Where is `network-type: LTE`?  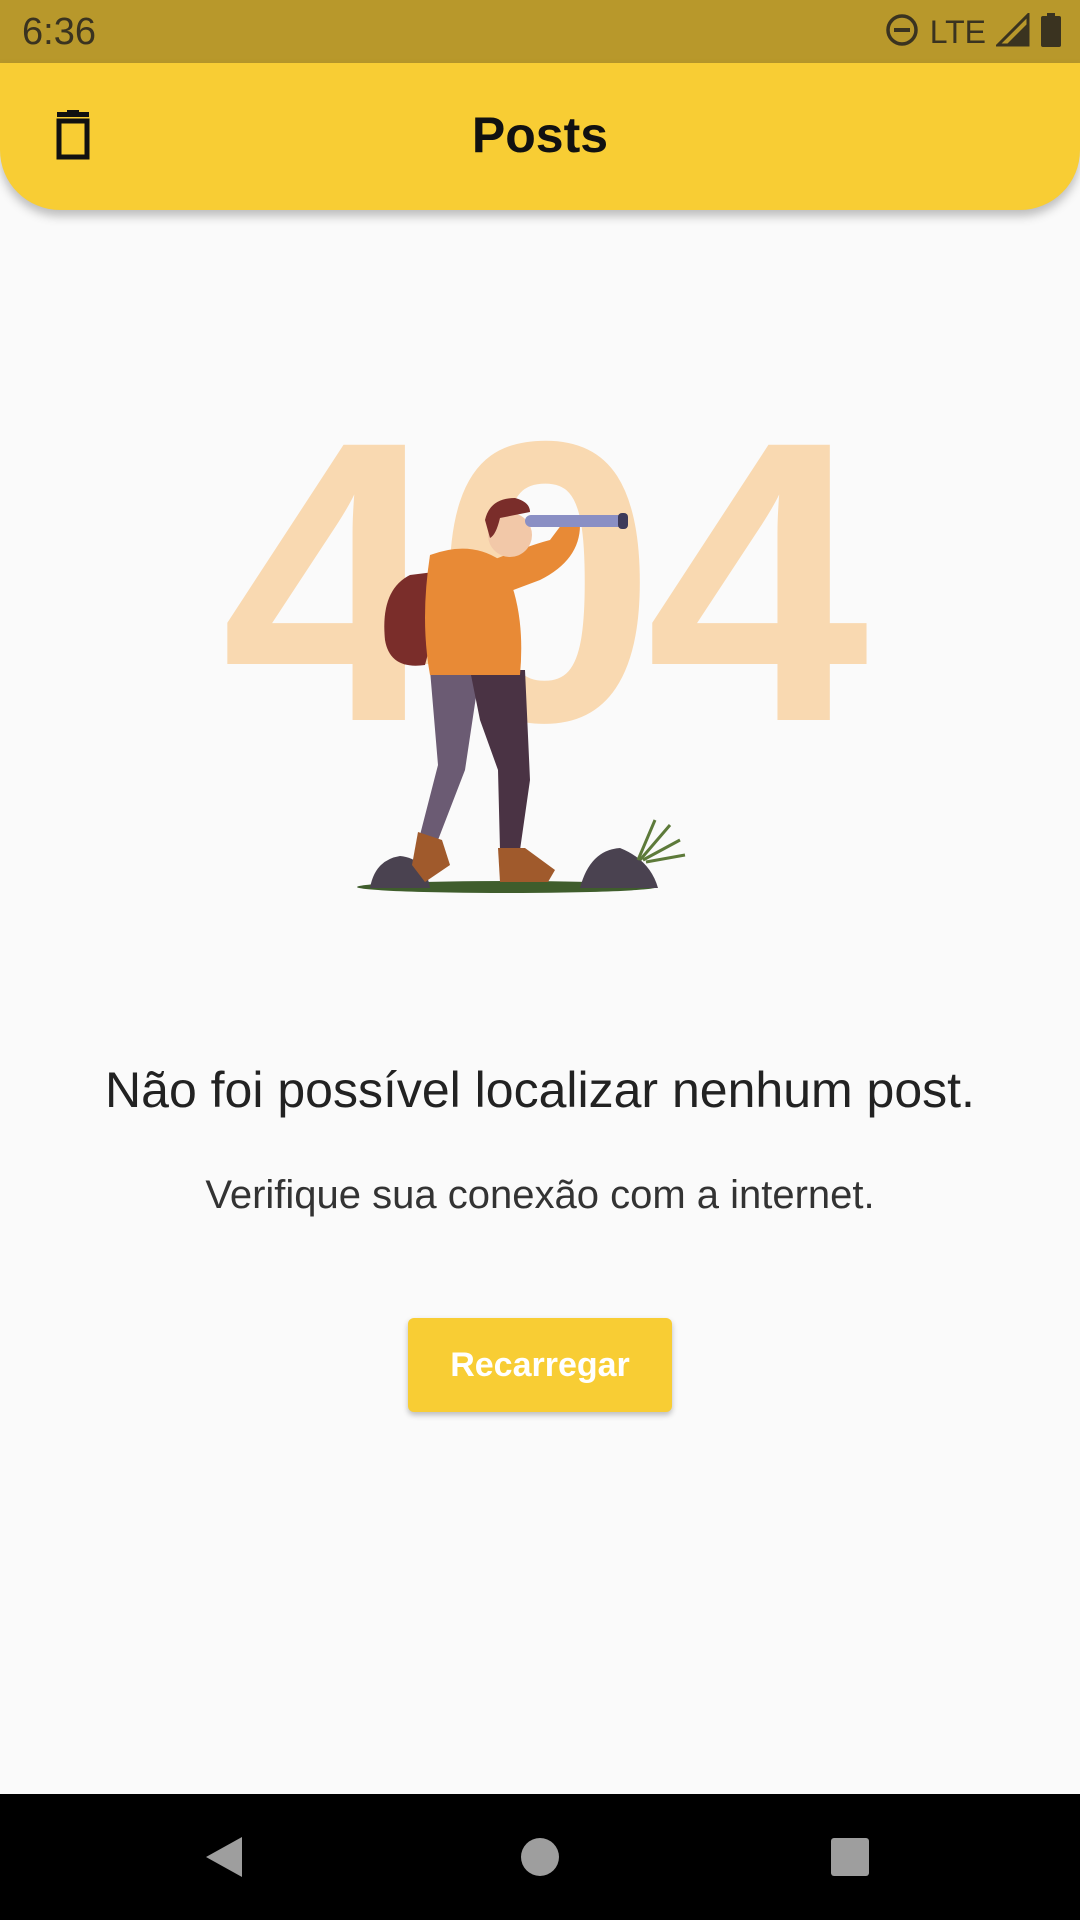
network-type: LTE is located at coordinates (957, 32).